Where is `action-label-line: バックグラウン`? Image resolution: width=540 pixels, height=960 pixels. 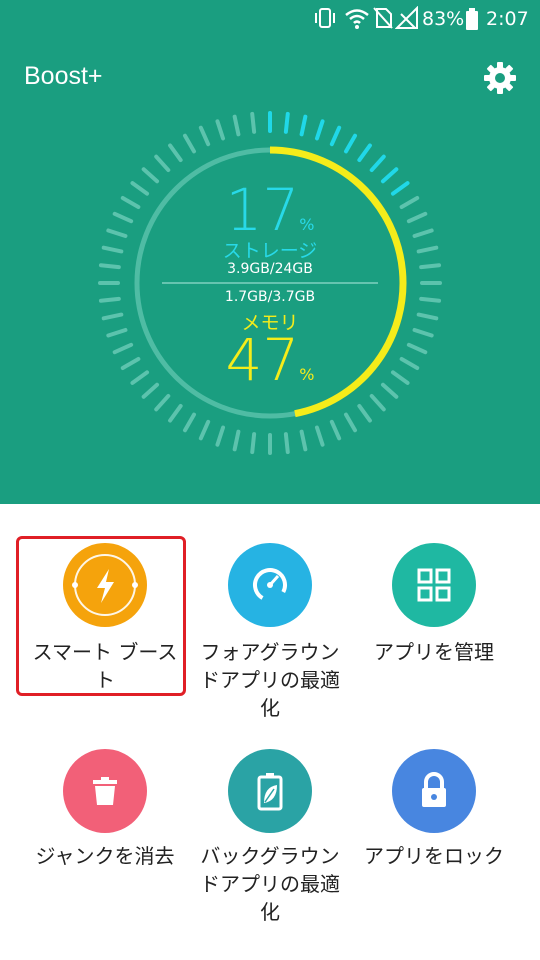
action-label-line: バックグラウン is located at coordinates (270, 856).